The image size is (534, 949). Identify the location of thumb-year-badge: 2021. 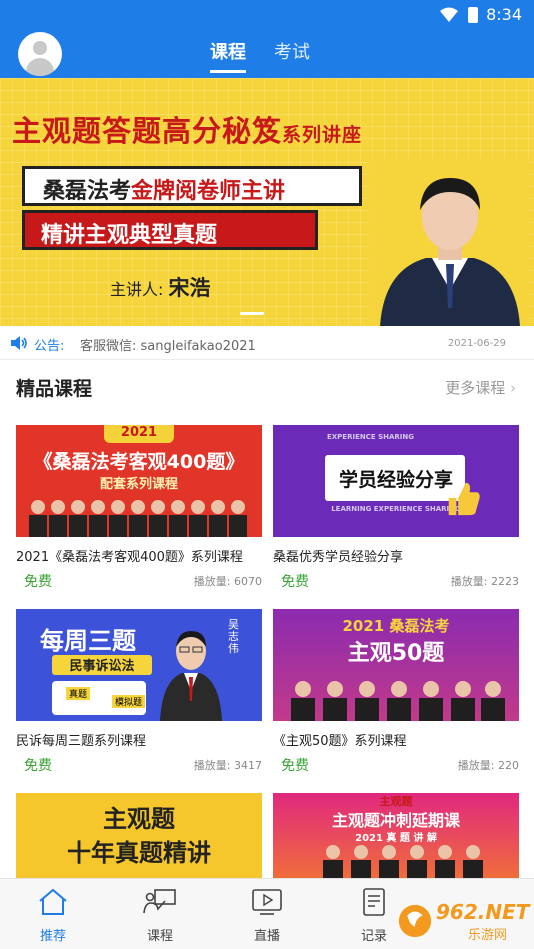
(139, 434).